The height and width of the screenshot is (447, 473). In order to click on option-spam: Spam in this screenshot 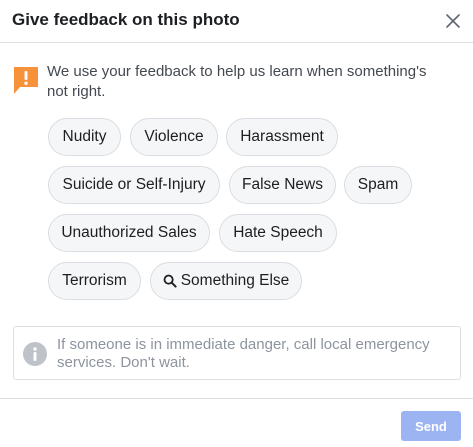, I will do `click(378, 185)`.